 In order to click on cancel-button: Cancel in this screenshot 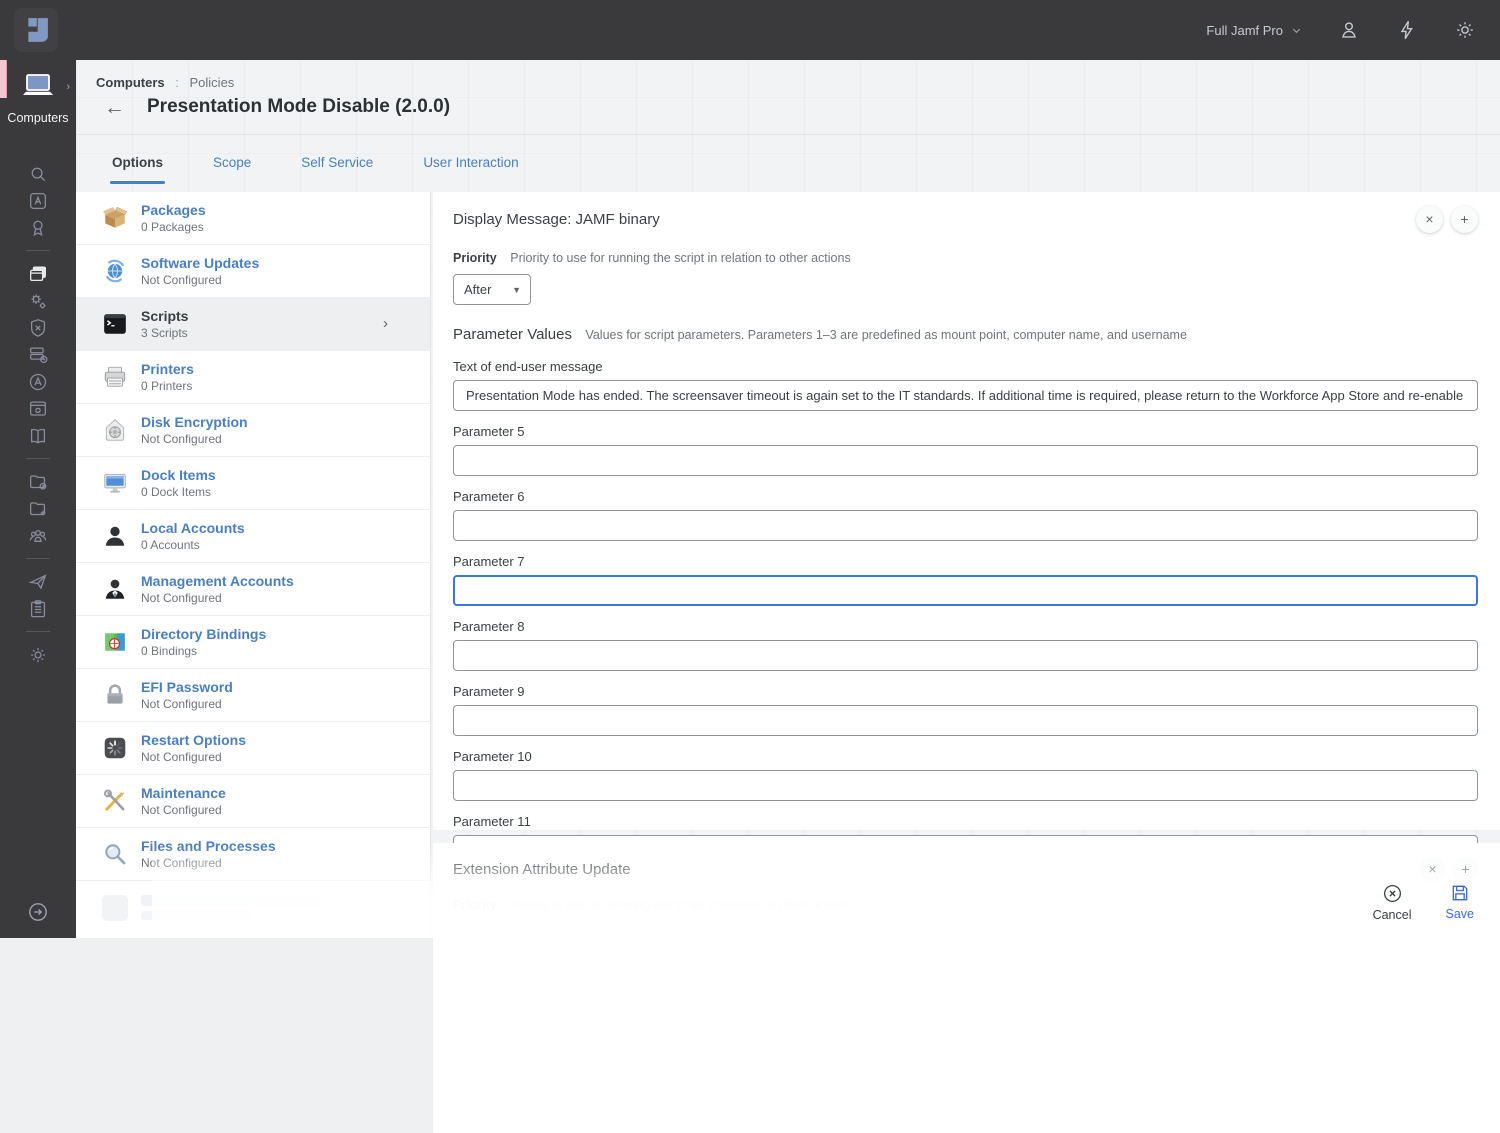, I will do `click(1392, 902)`.